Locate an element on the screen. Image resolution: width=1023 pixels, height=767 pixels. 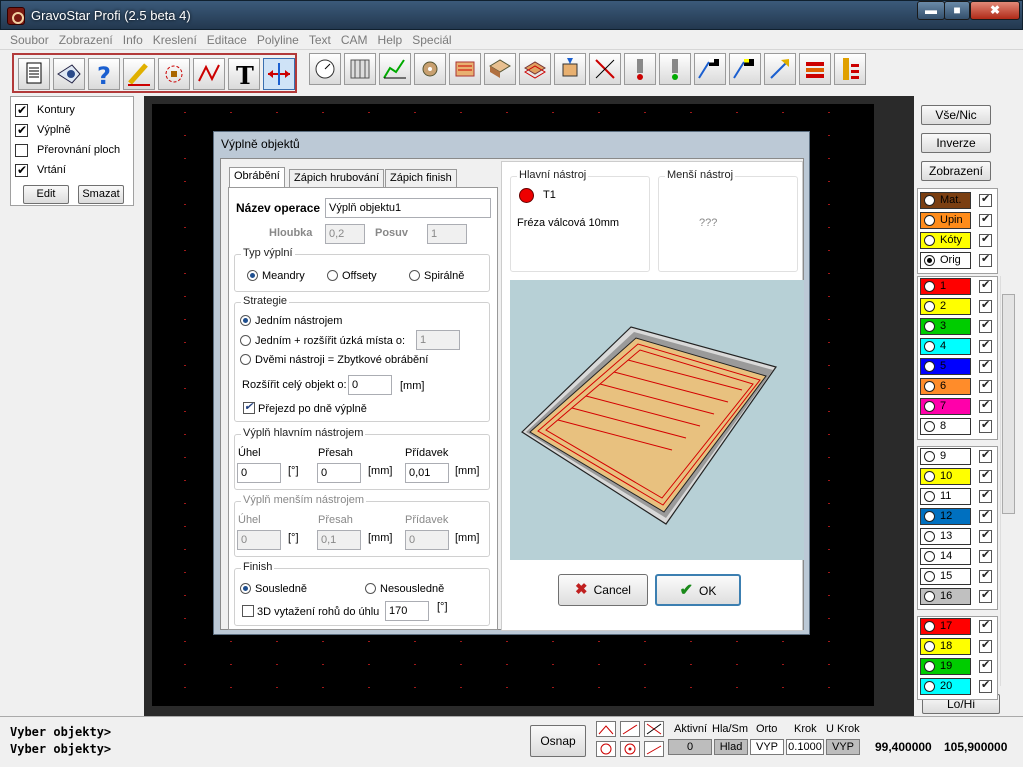
stack-icon is located at coordinates (815, 69).